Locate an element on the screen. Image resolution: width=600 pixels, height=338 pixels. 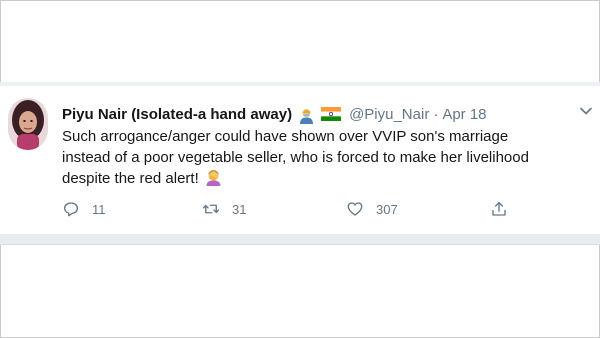
avatar is located at coordinates (28, 124).